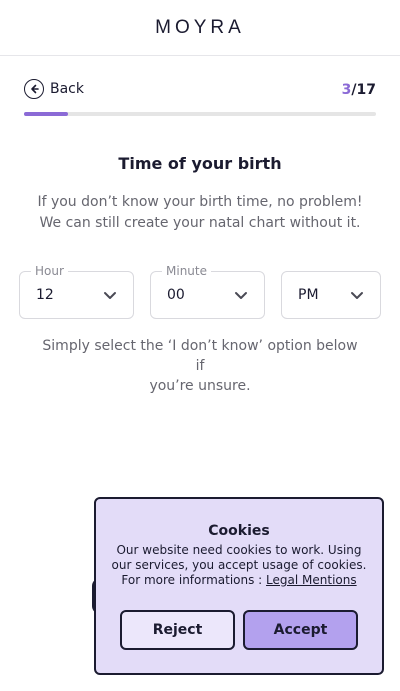 Image resolution: width=400 pixels, height=691 pixels. I want to click on back-label: Back, so click(67, 89).